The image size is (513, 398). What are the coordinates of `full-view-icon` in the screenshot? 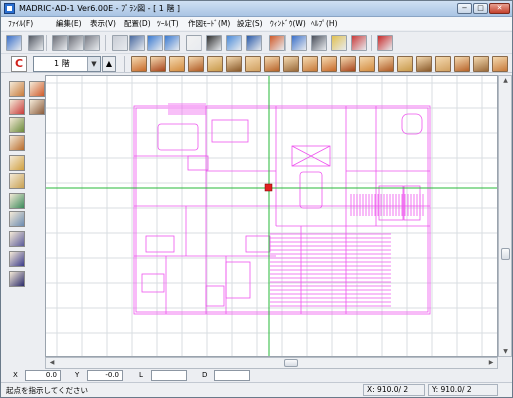 It's located at (194, 43).